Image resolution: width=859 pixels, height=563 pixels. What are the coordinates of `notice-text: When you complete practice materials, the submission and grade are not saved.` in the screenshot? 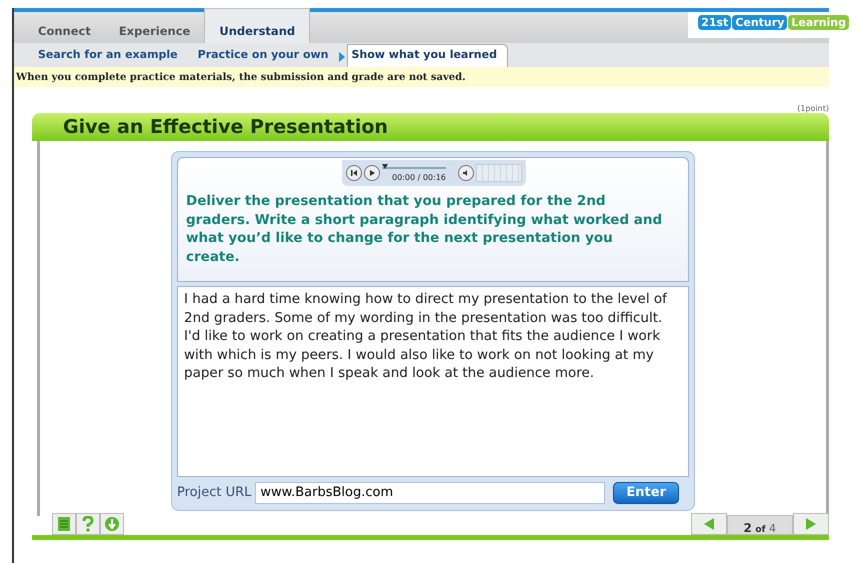 It's located at (421, 77).